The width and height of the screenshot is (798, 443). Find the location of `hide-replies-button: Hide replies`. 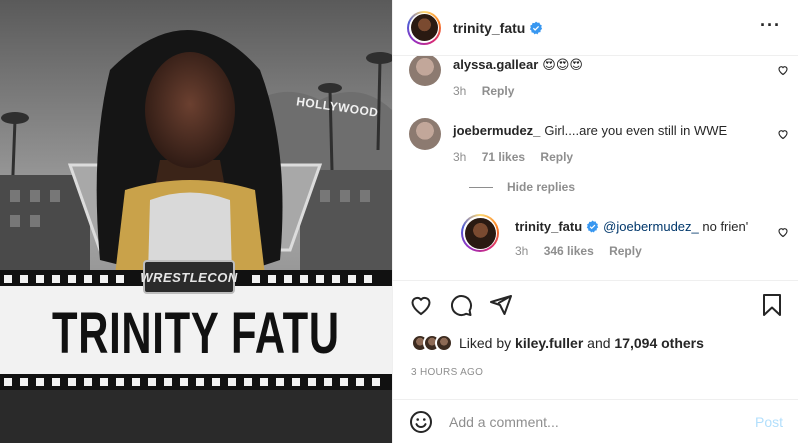

hide-replies-button: Hide replies is located at coordinates (522, 187).